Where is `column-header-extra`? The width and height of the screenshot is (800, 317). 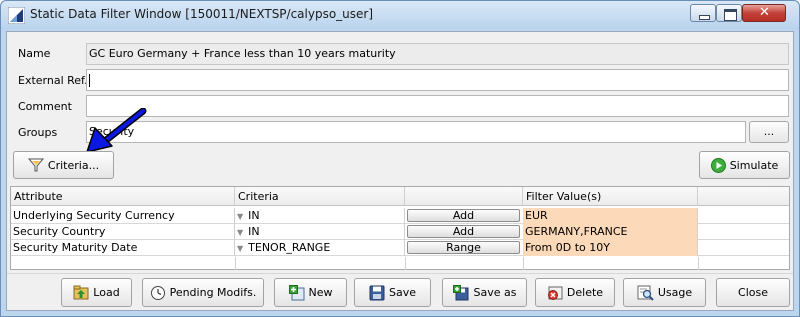
column-header-extra is located at coordinates (743, 196).